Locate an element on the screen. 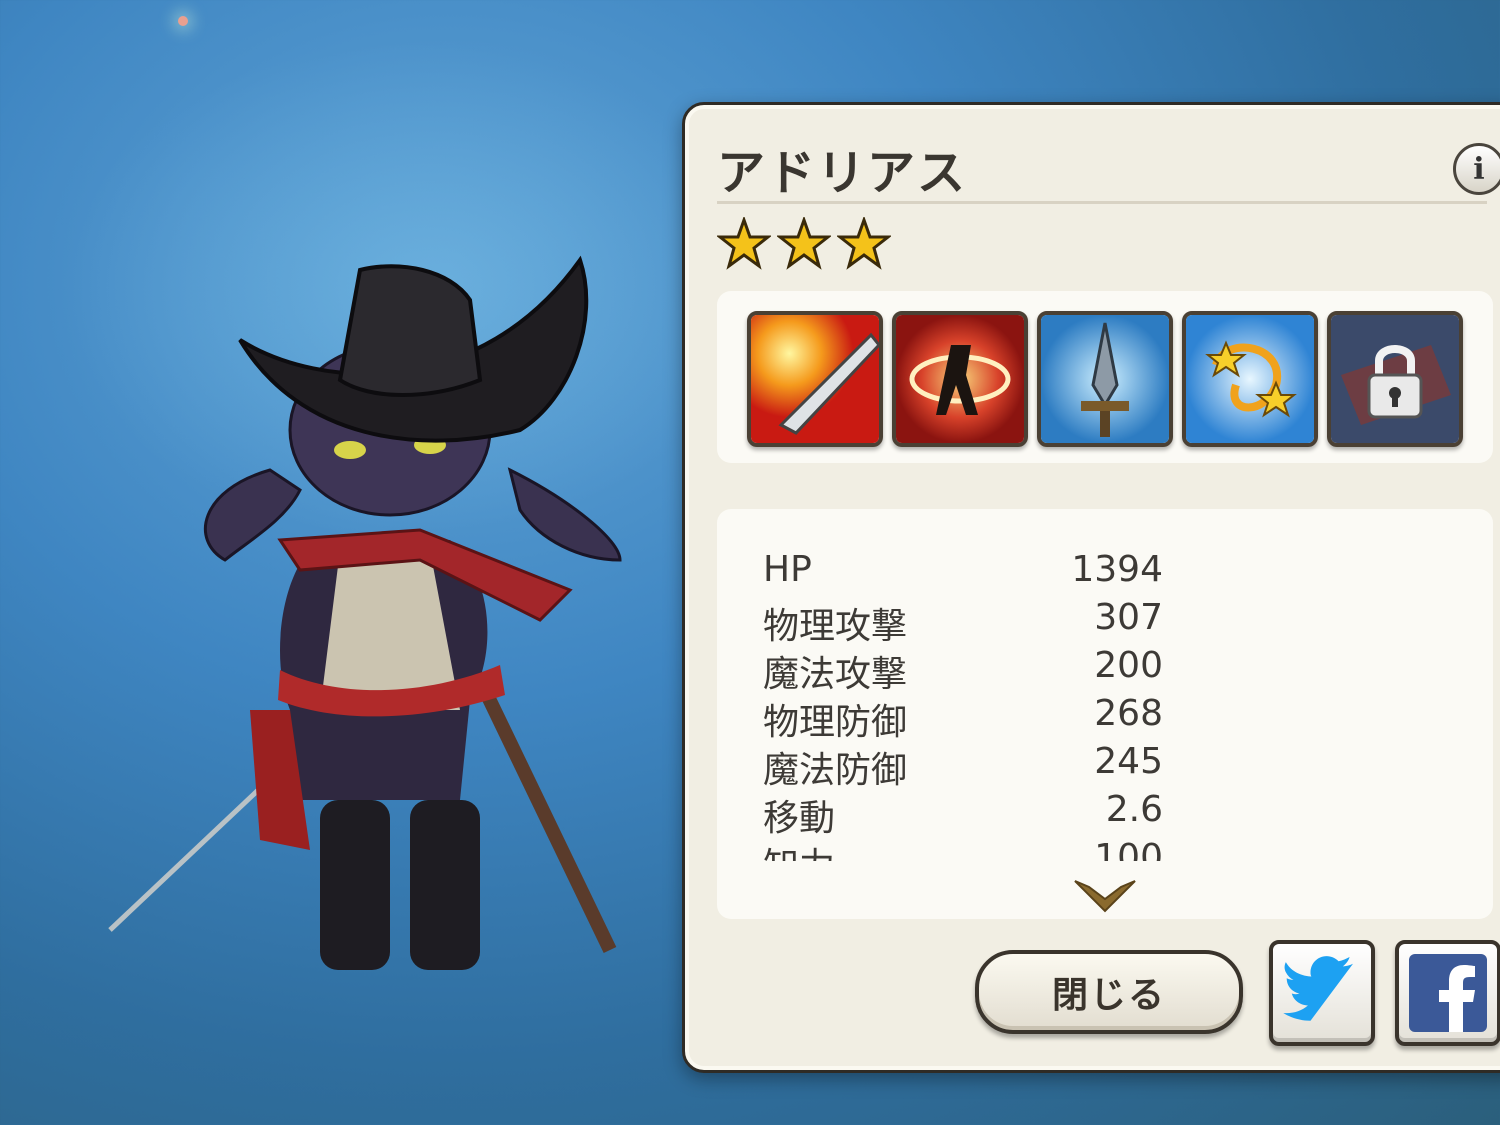  skills-container is located at coordinates (1105, 377).